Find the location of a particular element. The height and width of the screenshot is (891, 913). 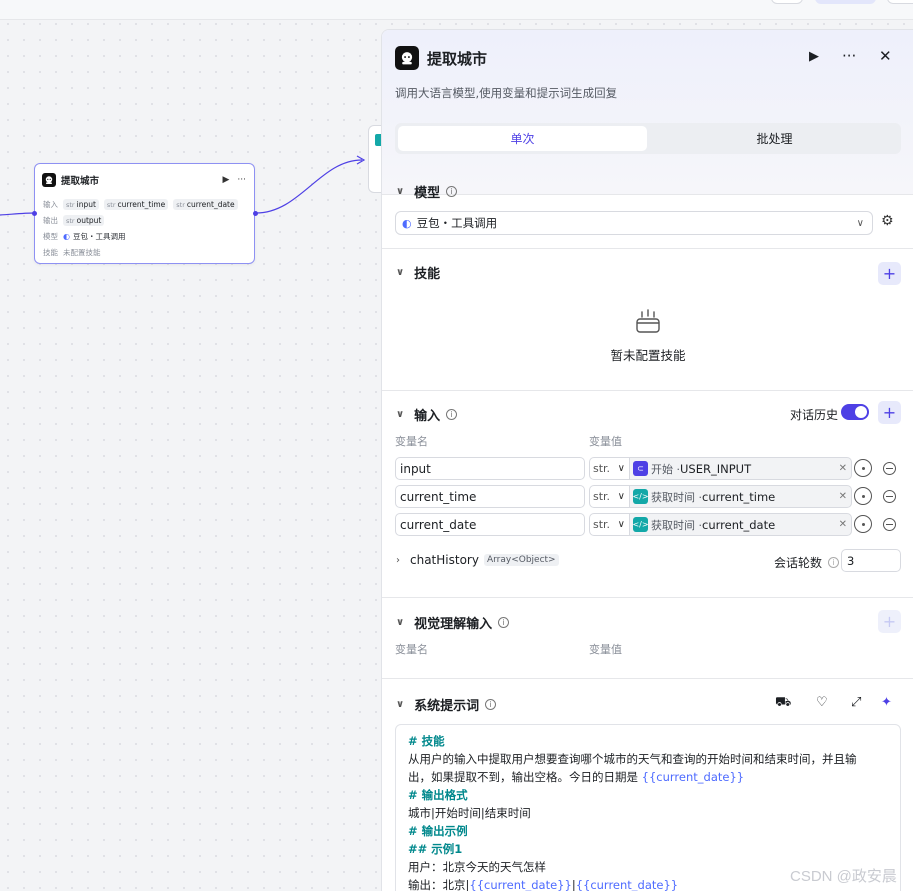

chat-history-label: chatHistory is located at coordinates (444, 560).